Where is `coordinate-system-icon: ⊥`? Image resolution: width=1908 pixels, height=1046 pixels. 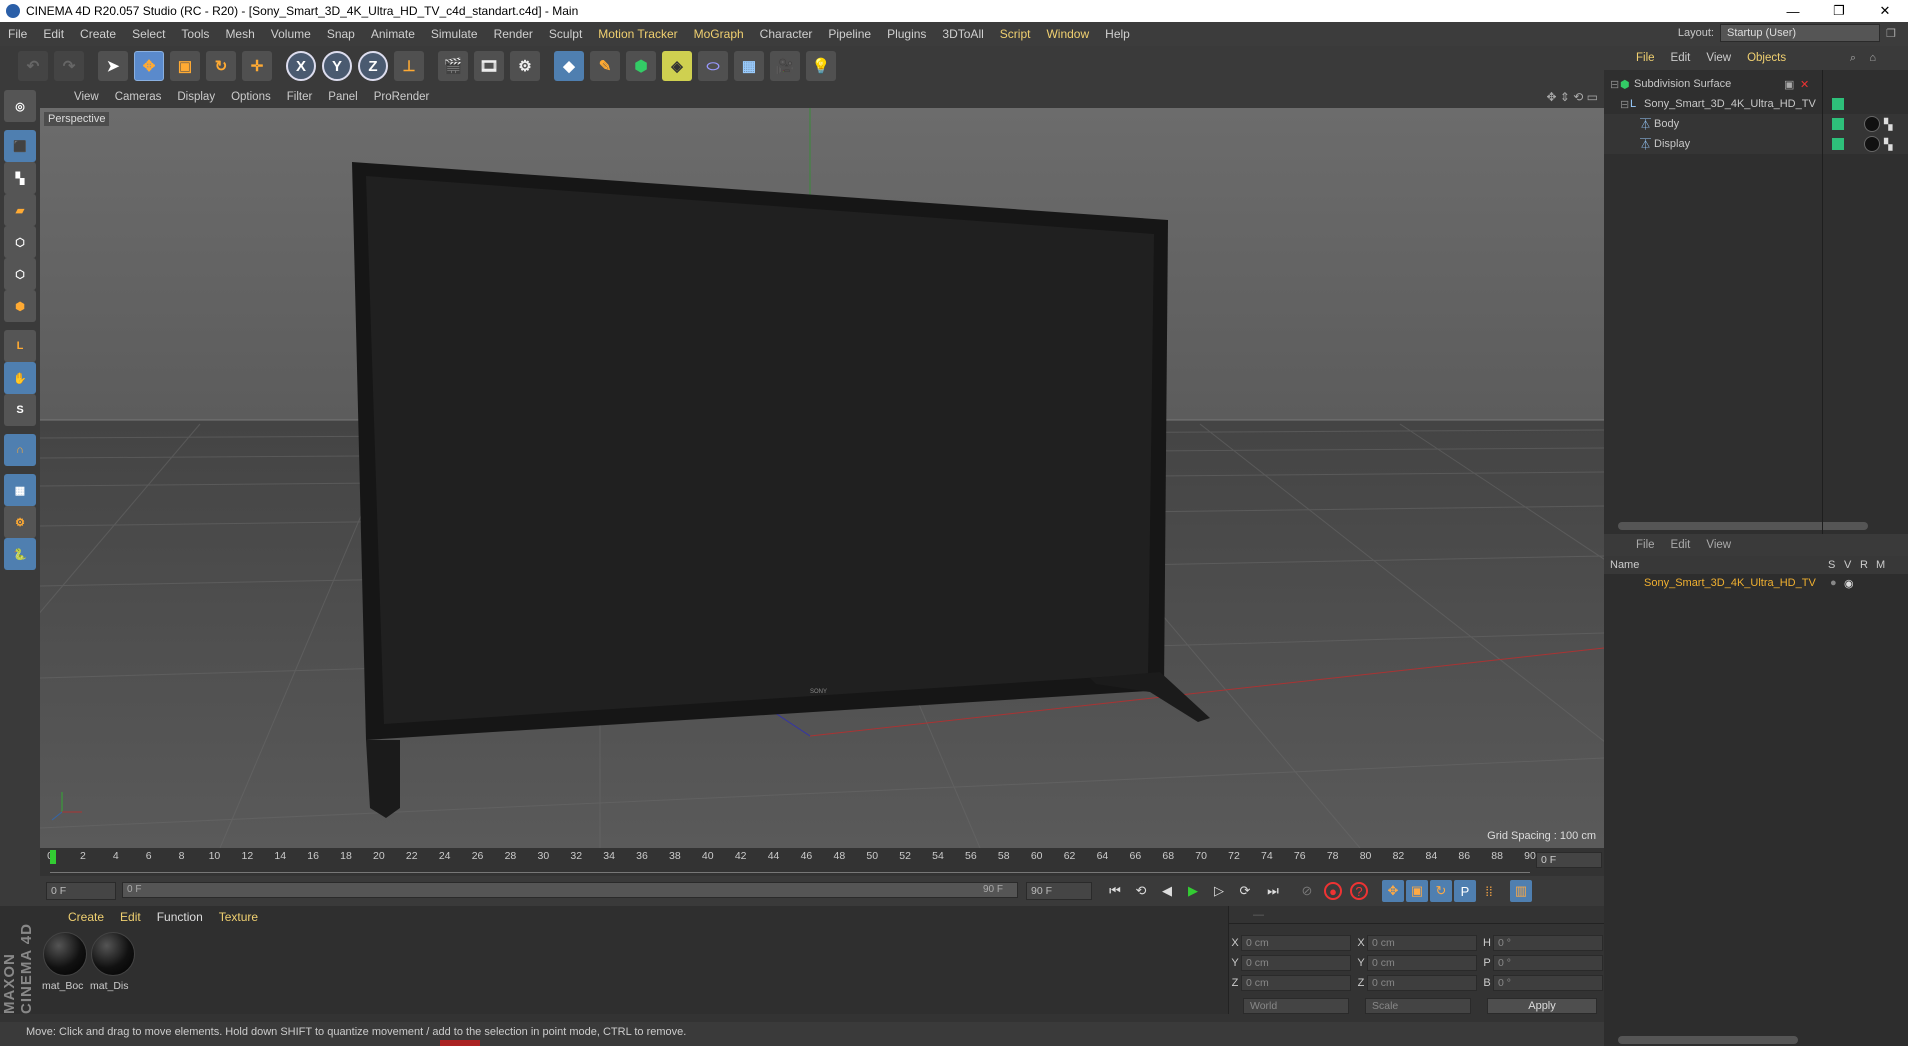
coordinate-system-icon: ⊥ is located at coordinates (409, 66).